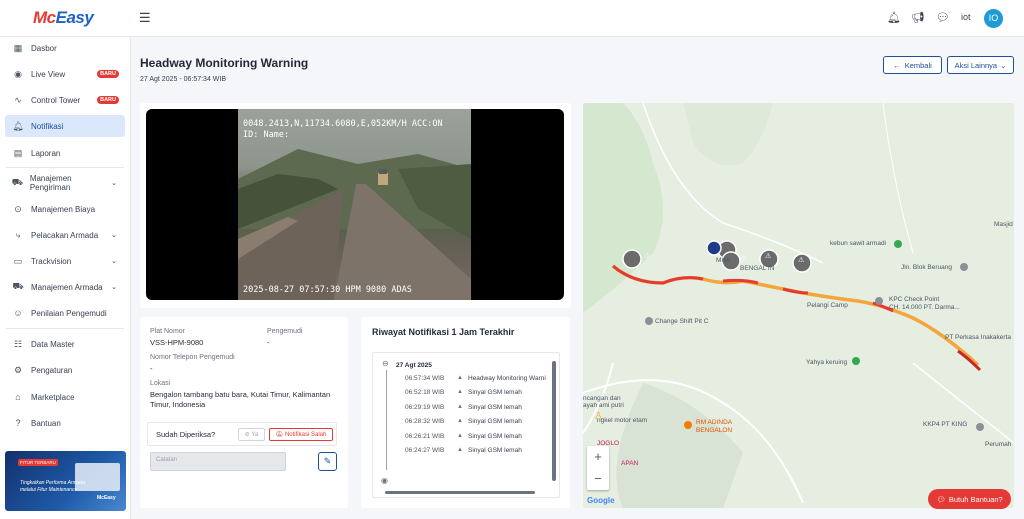 The image size is (1024, 519). I want to click on sidebar-item-pelacakan-armada: ⤷ Pelacakan Armada ⌄, so click(65, 235).